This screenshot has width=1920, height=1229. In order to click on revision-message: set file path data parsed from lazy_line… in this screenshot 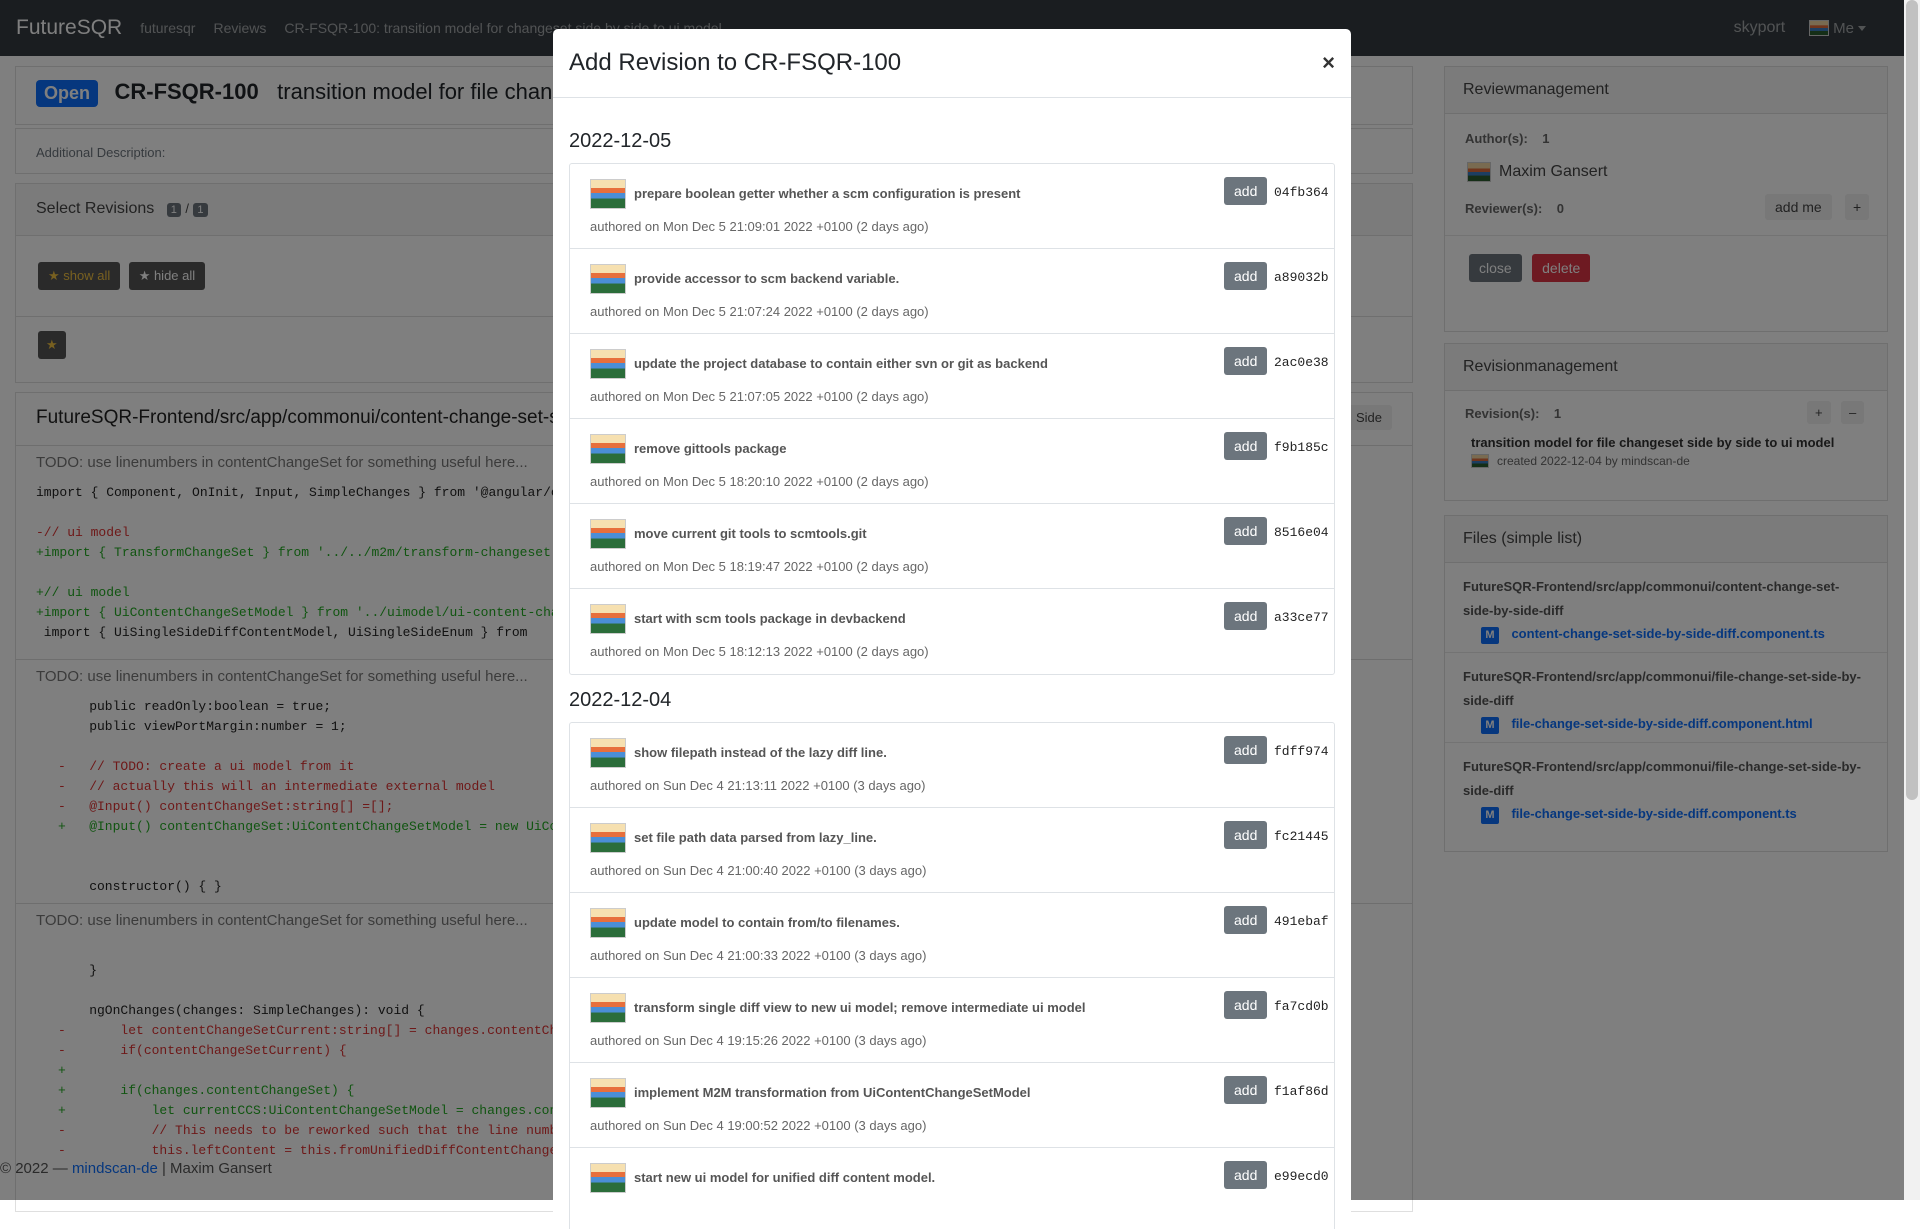, I will do `click(755, 837)`.